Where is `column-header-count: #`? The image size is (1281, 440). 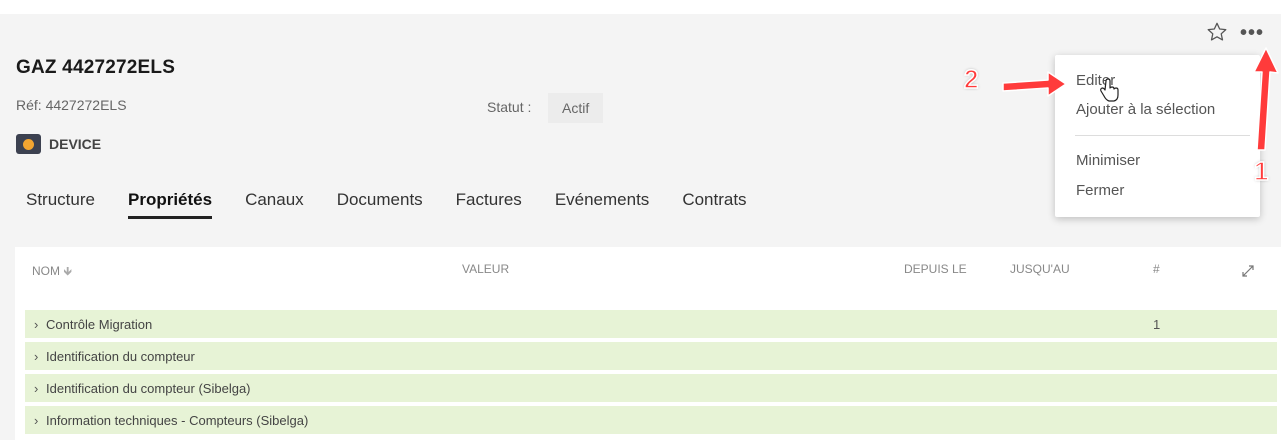 column-header-count: # is located at coordinates (1156, 269).